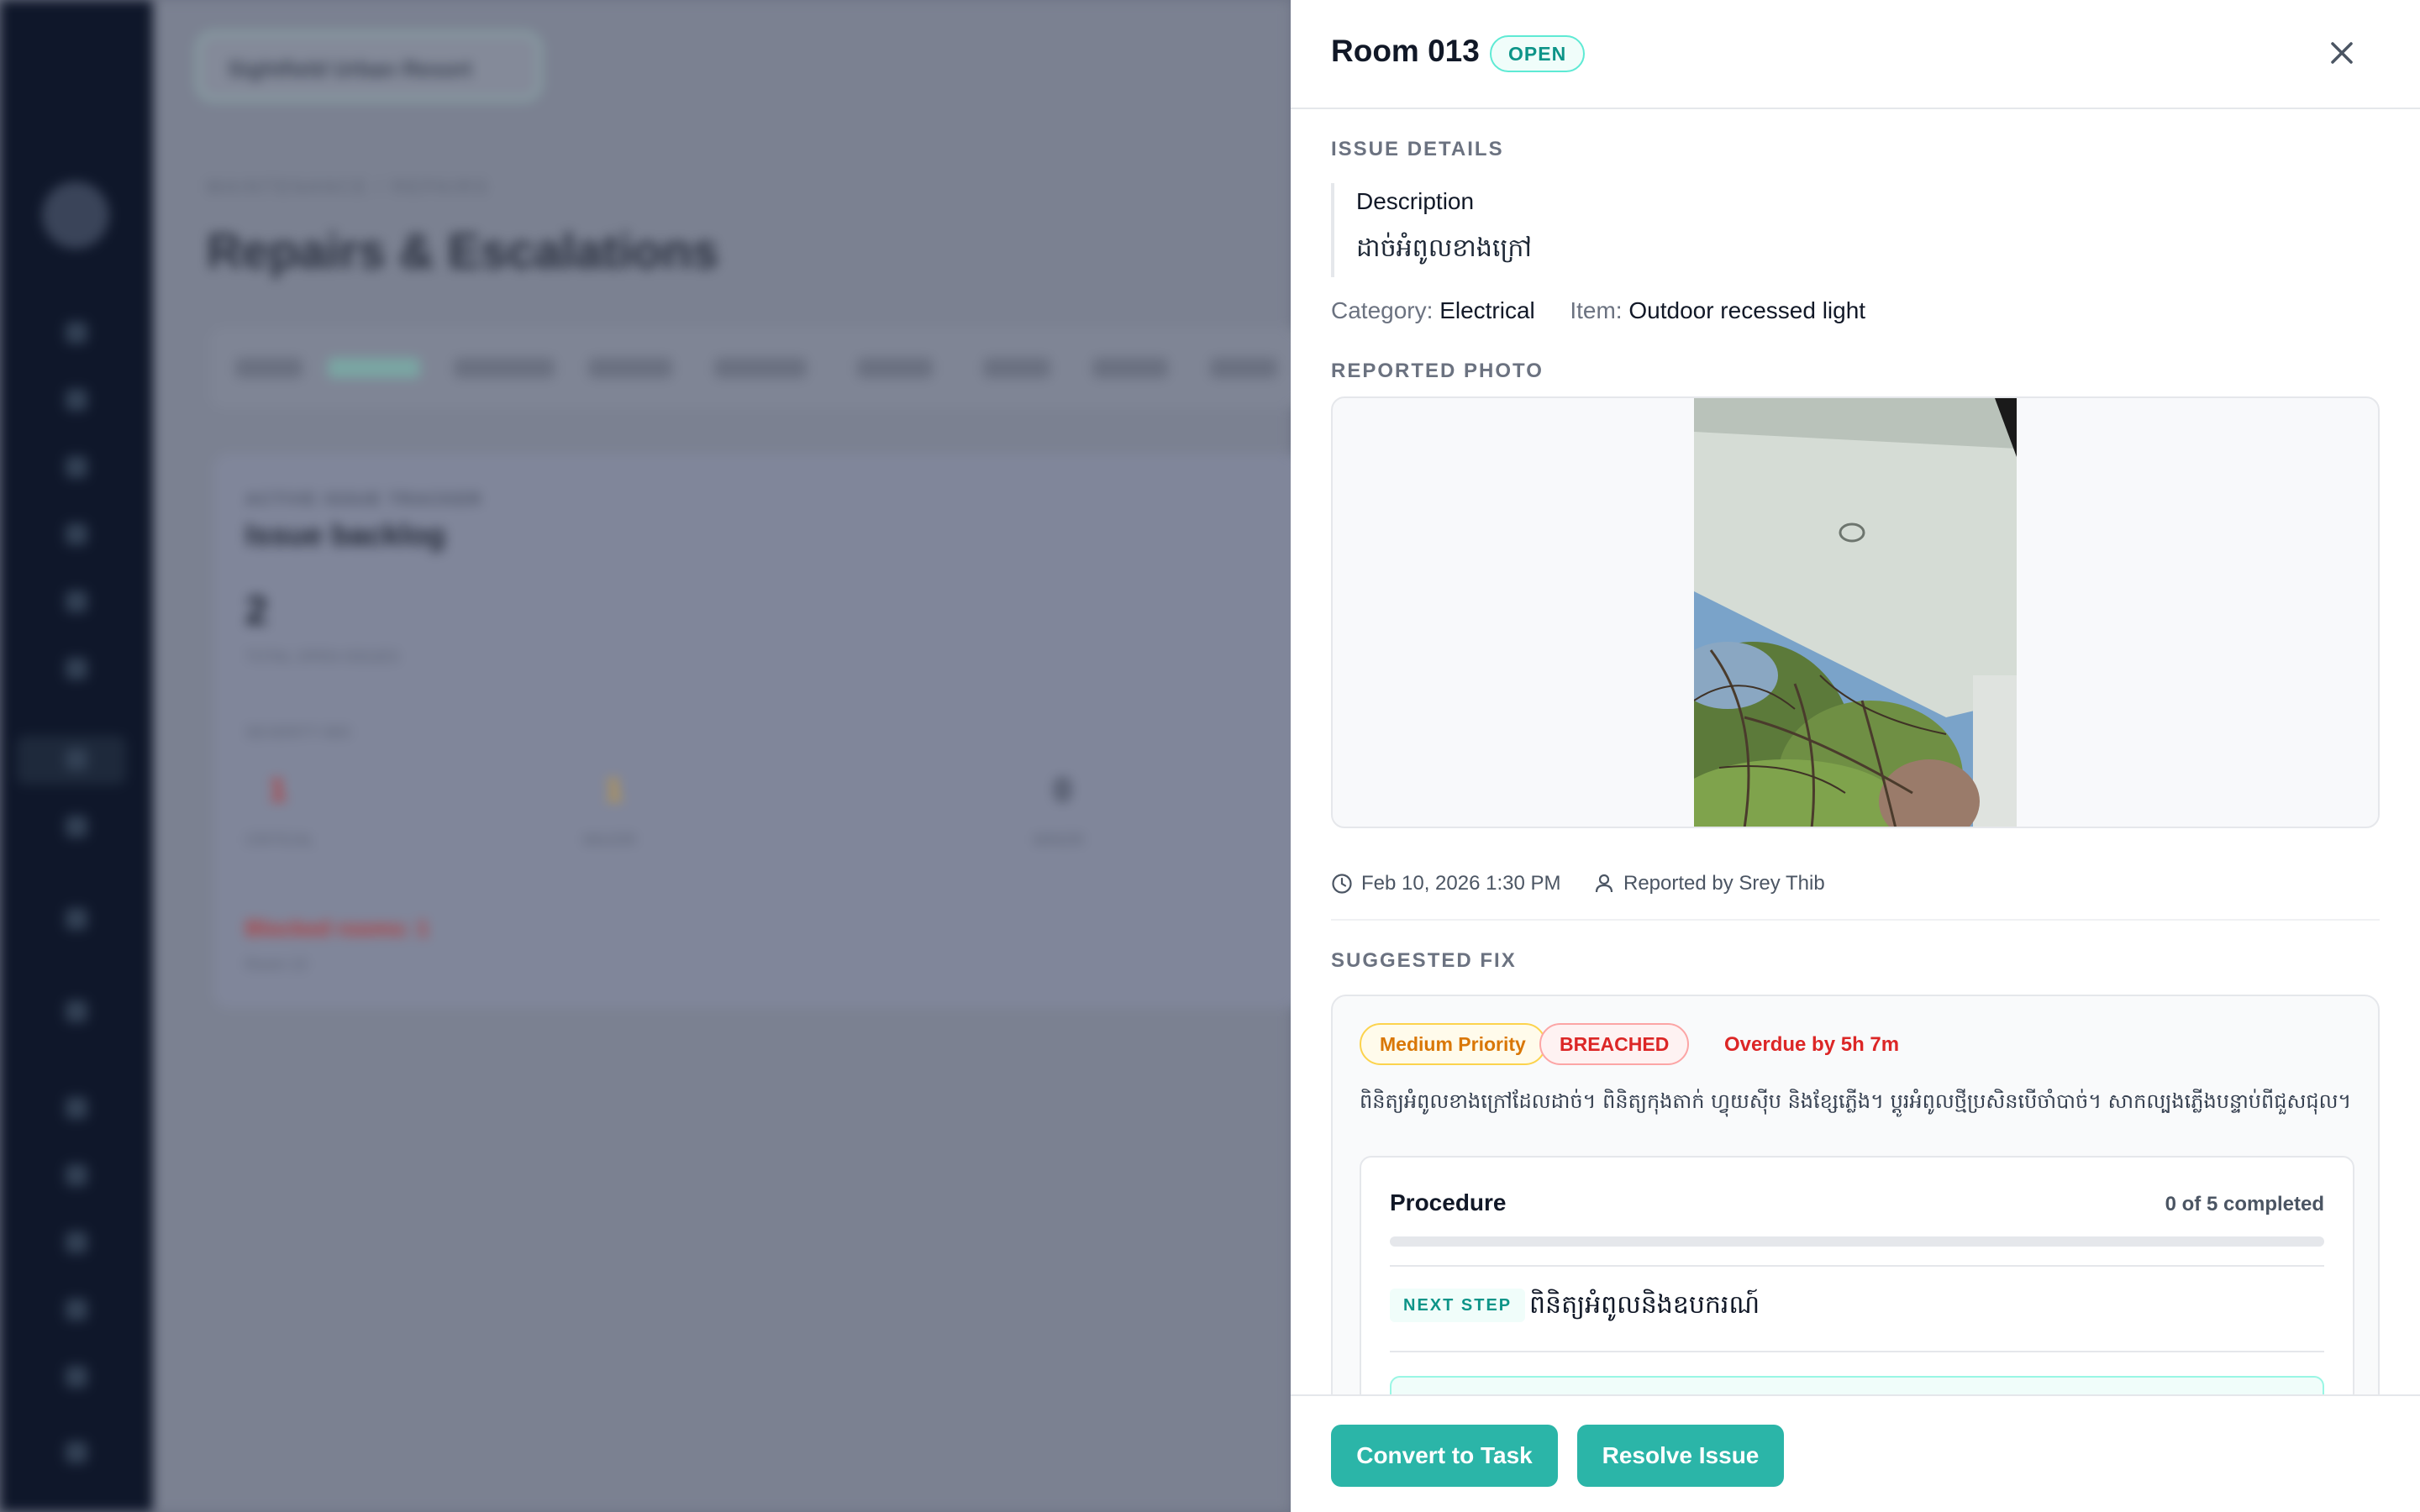 The height and width of the screenshot is (1512, 2420). Describe the element at coordinates (278, 790) in the screenshot. I see `severity-critical-count: 1` at that location.